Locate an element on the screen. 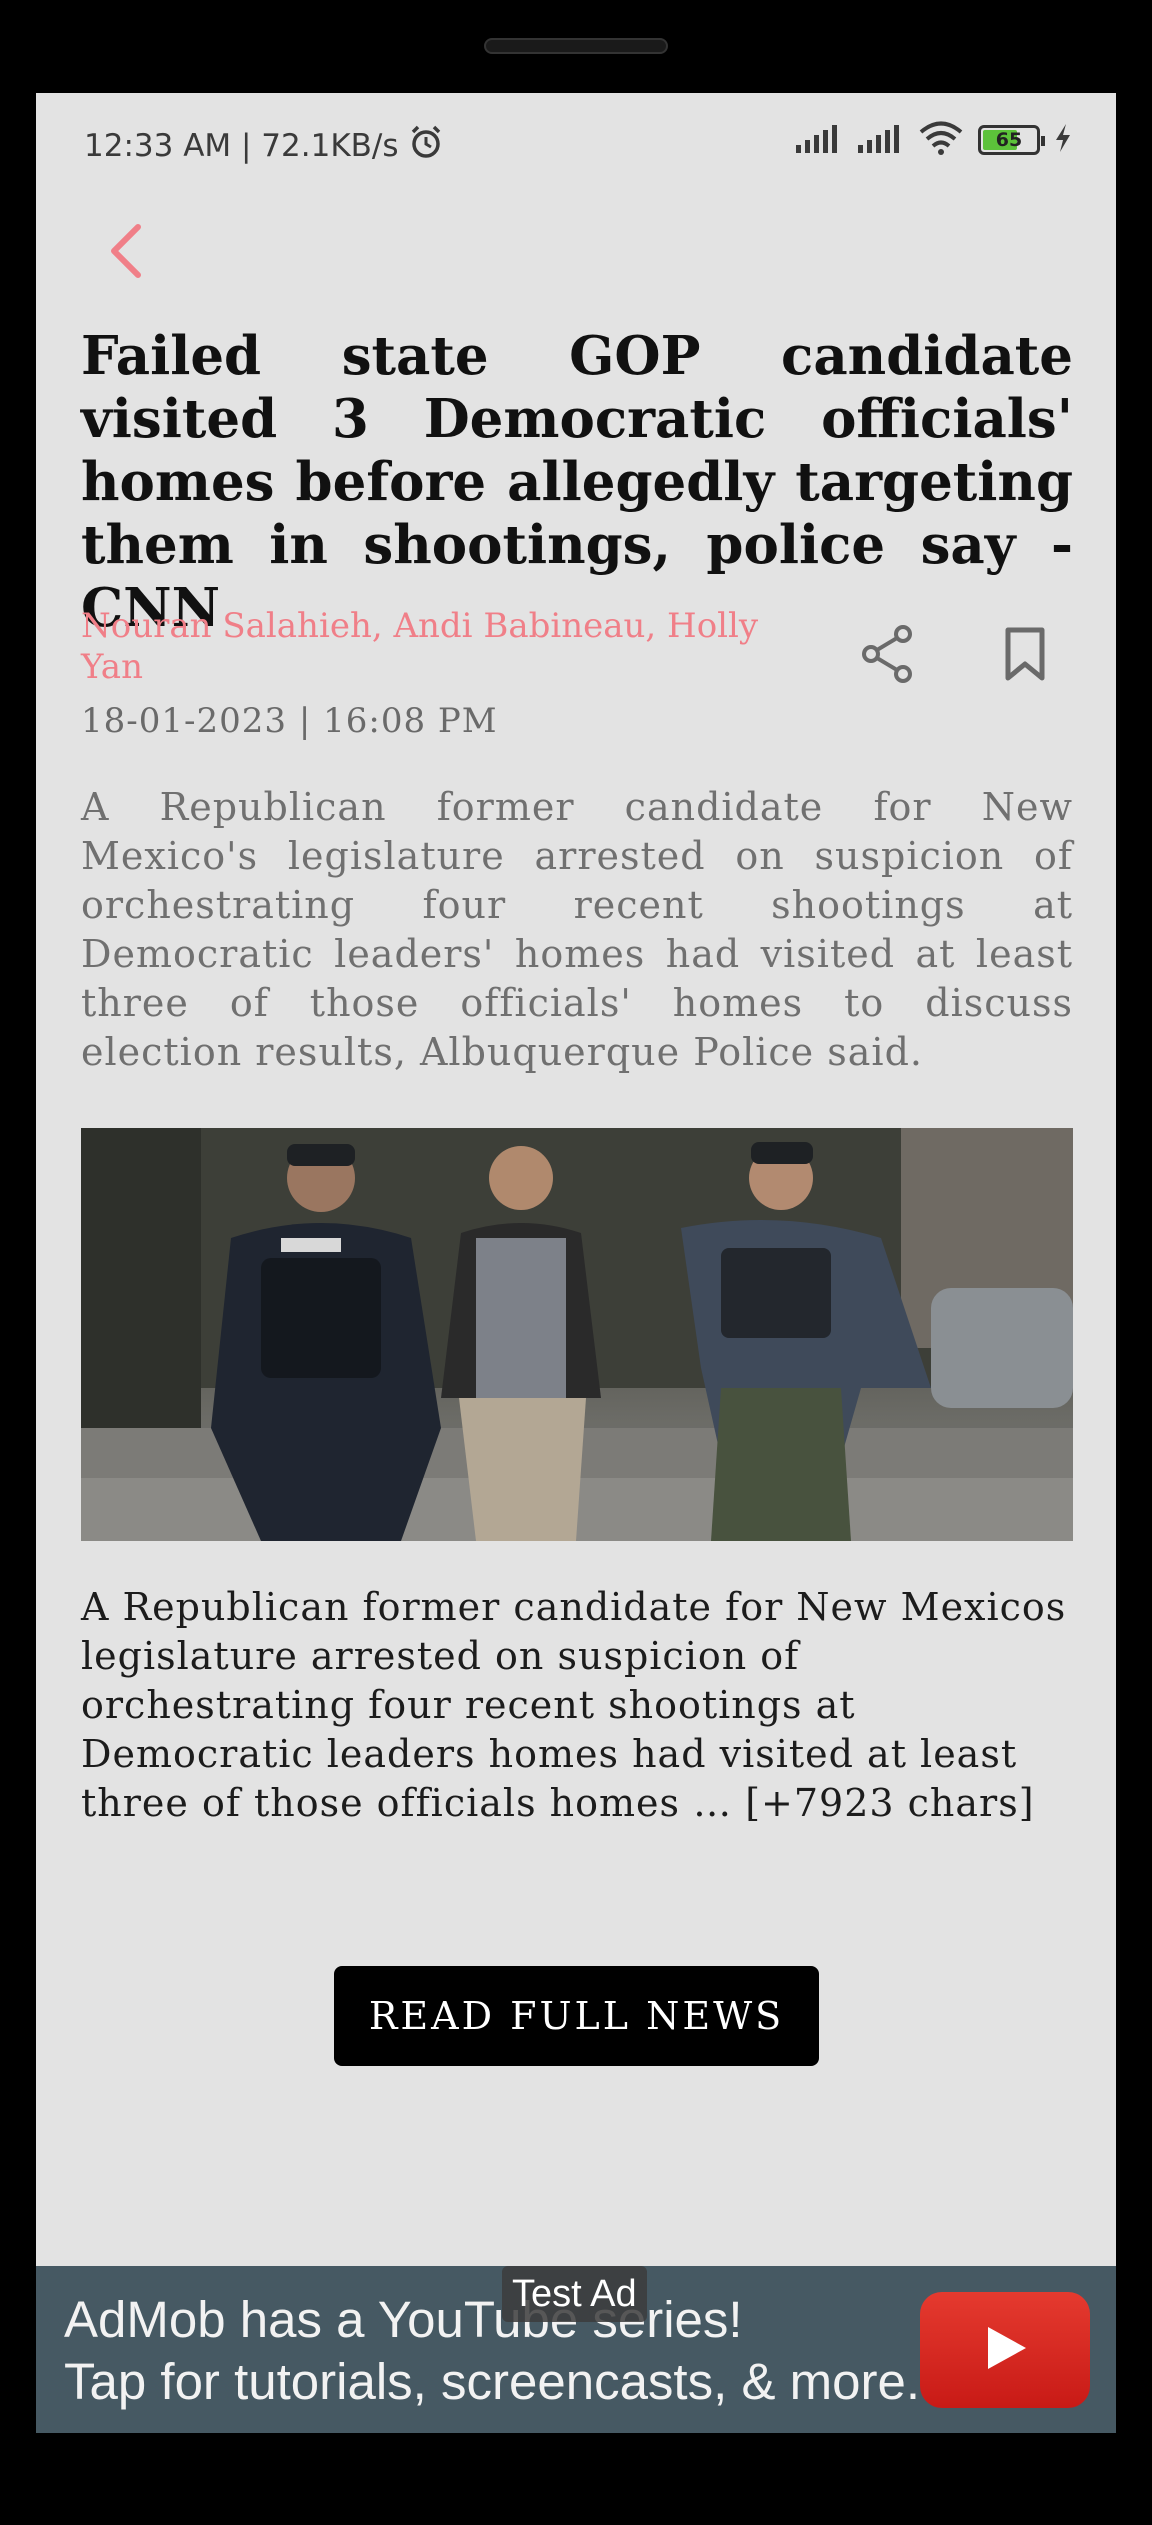 The width and height of the screenshot is (1152, 2525). bookmark-icon is located at coordinates (1025, 656).